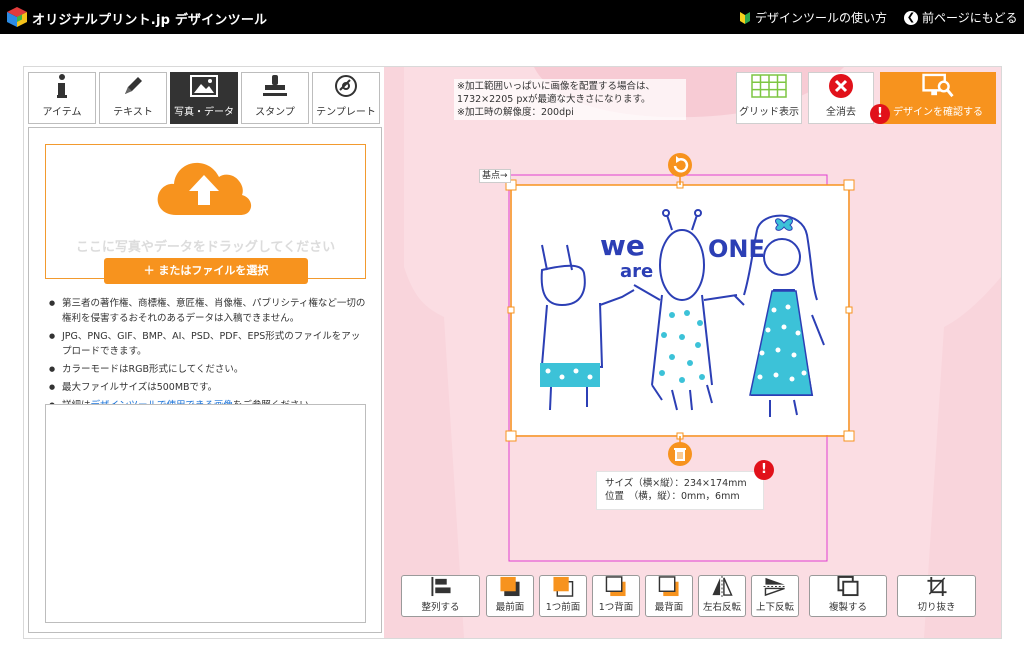 The height and width of the screenshot is (661, 1024). I want to click on align-label: 整列する, so click(440, 607).